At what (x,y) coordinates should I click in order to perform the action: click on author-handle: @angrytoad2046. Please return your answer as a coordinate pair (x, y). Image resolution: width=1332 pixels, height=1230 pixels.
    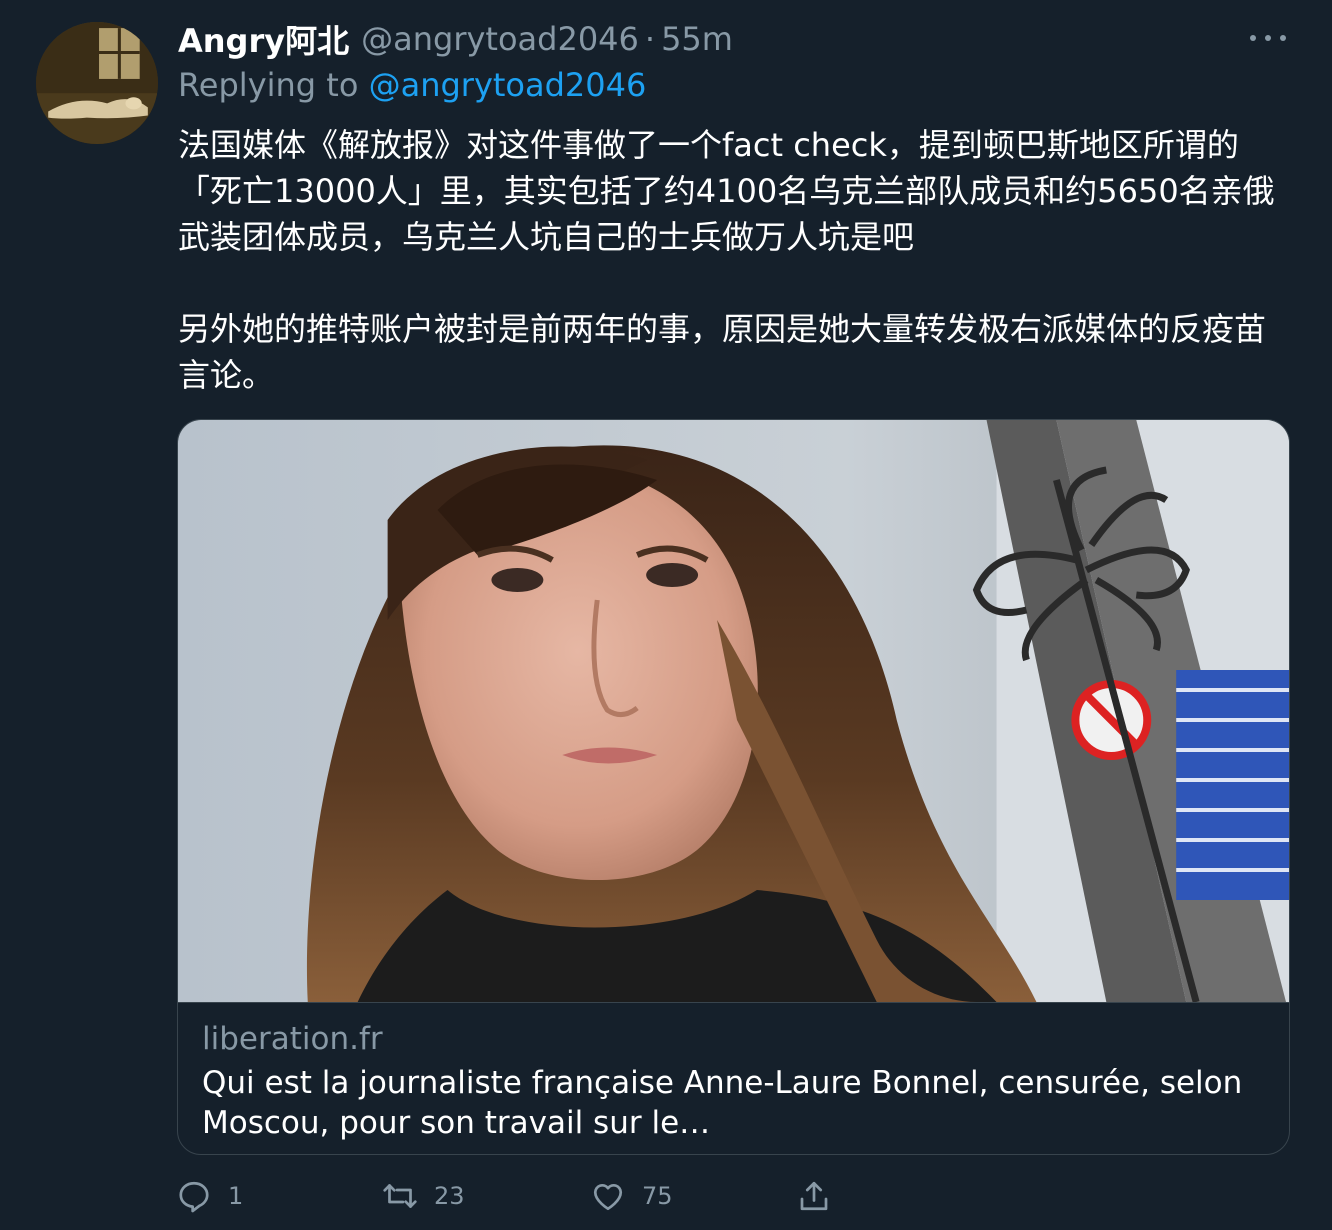
    Looking at the image, I should click on (500, 39).